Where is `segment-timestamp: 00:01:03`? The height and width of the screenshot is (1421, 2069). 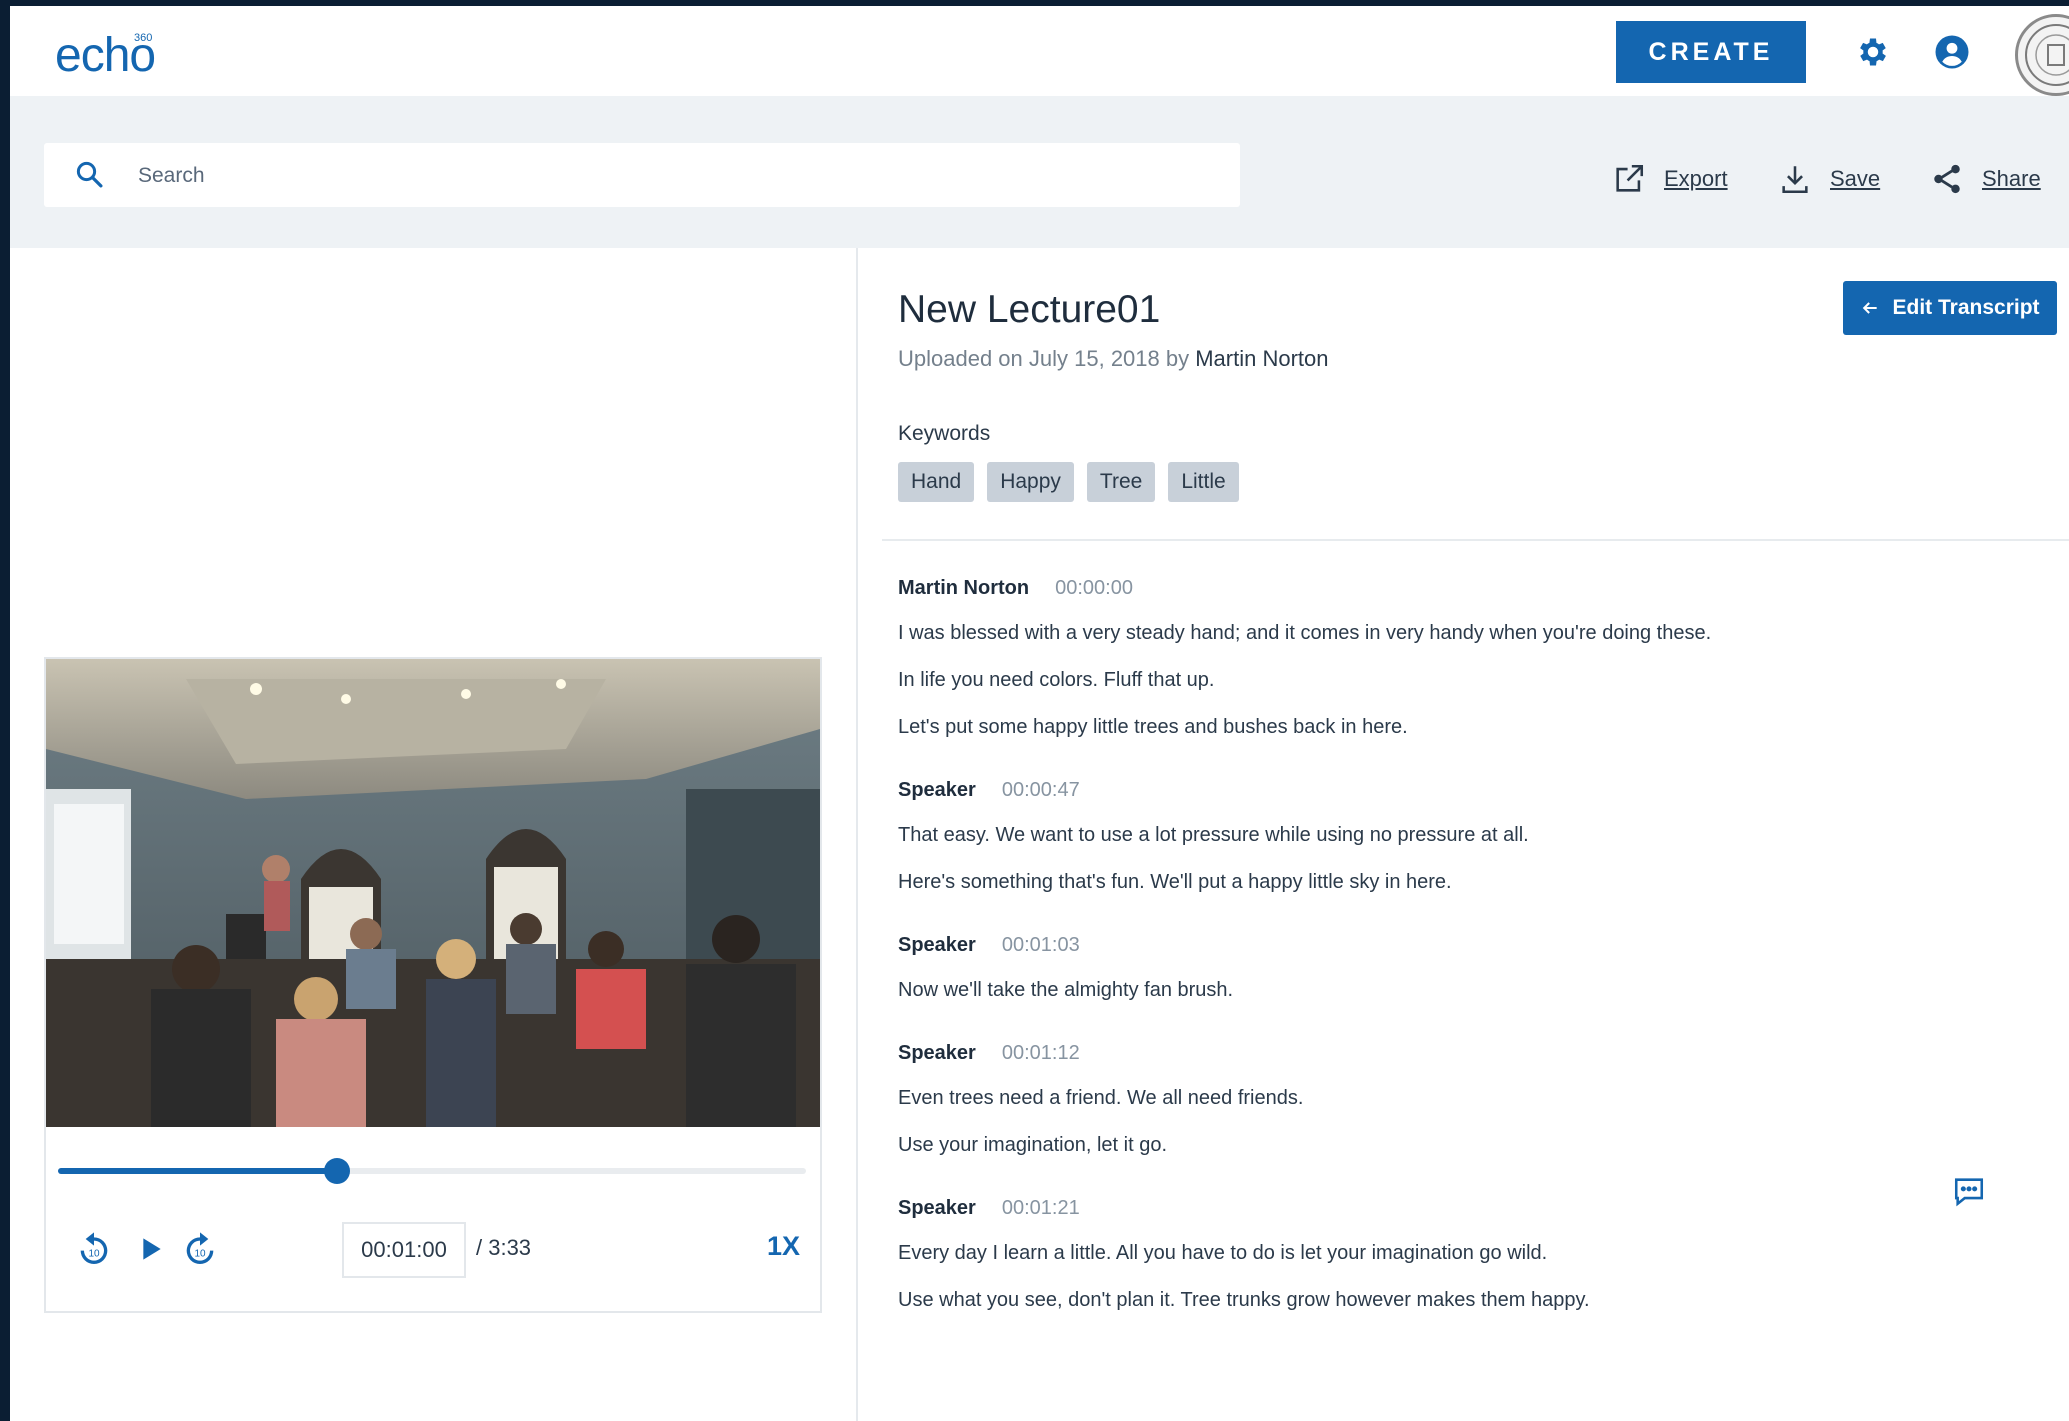
segment-timestamp: 00:01:03 is located at coordinates (1041, 945).